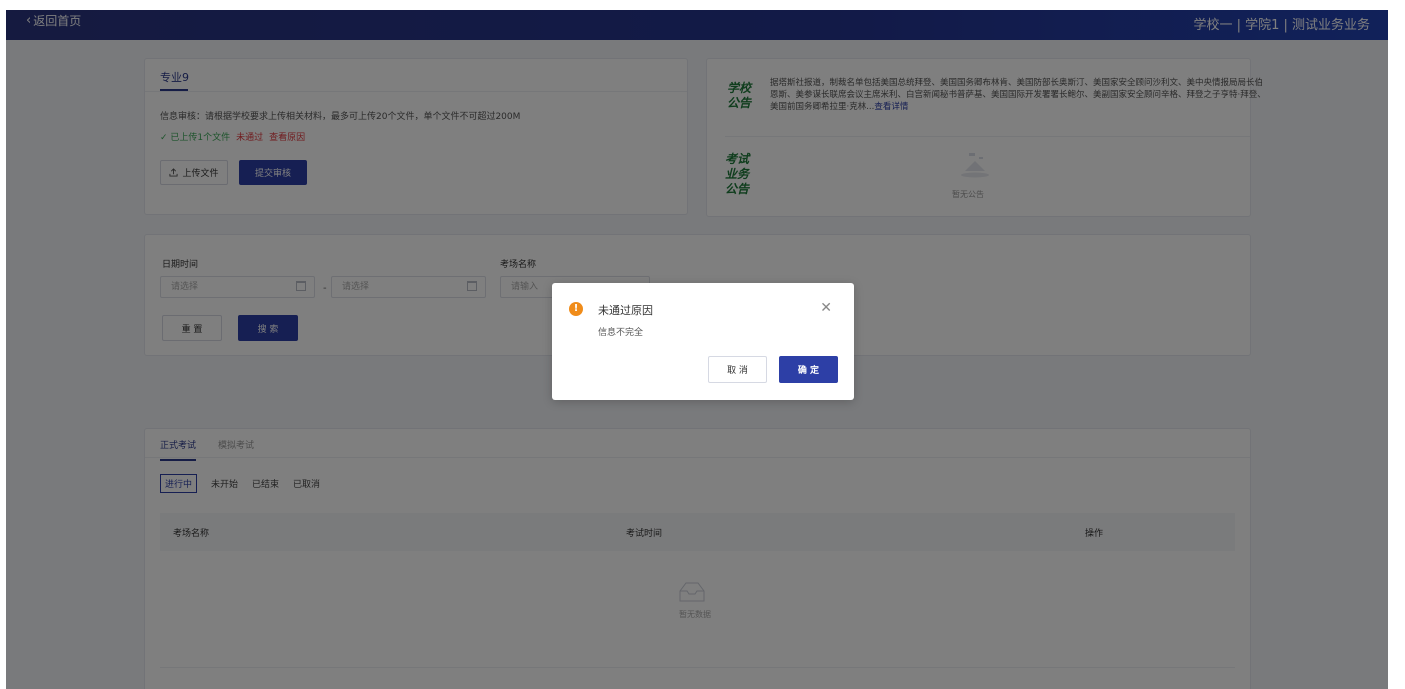  Describe the element at coordinates (737, 369) in the screenshot. I see `cancel-button: 取 消` at that location.